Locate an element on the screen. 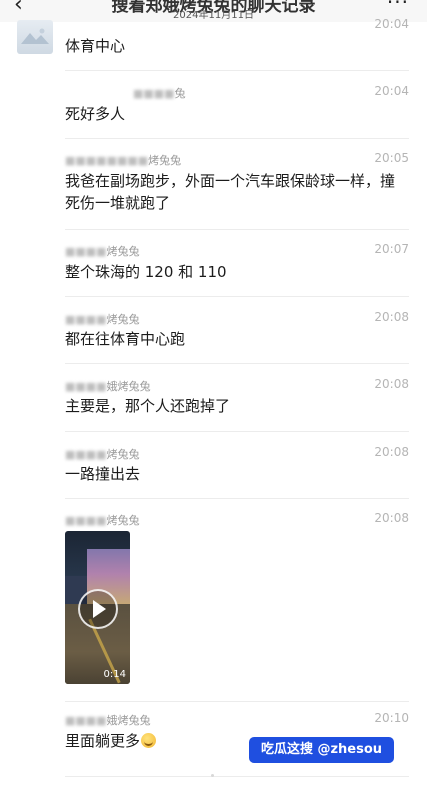  message-text: 主要是，那个人还跑掉了 is located at coordinates (148, 406).